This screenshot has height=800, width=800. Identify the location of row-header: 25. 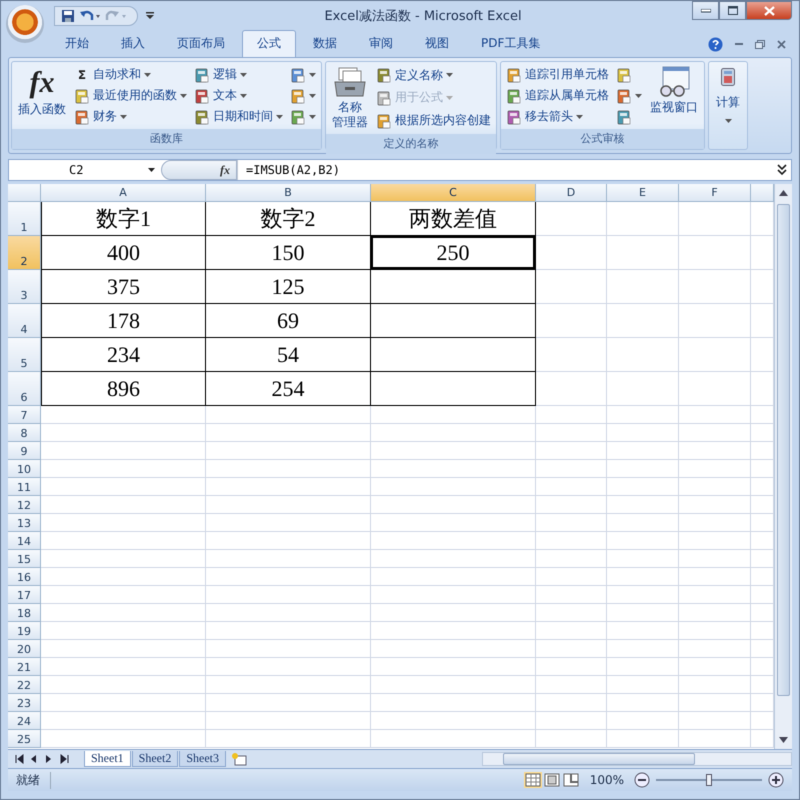
(24, 739).